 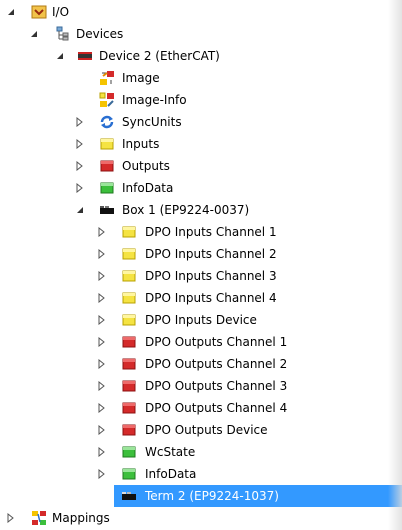 I want to click on tree-item: DPO Inputs Channel 2, so click(x=201, y=254).